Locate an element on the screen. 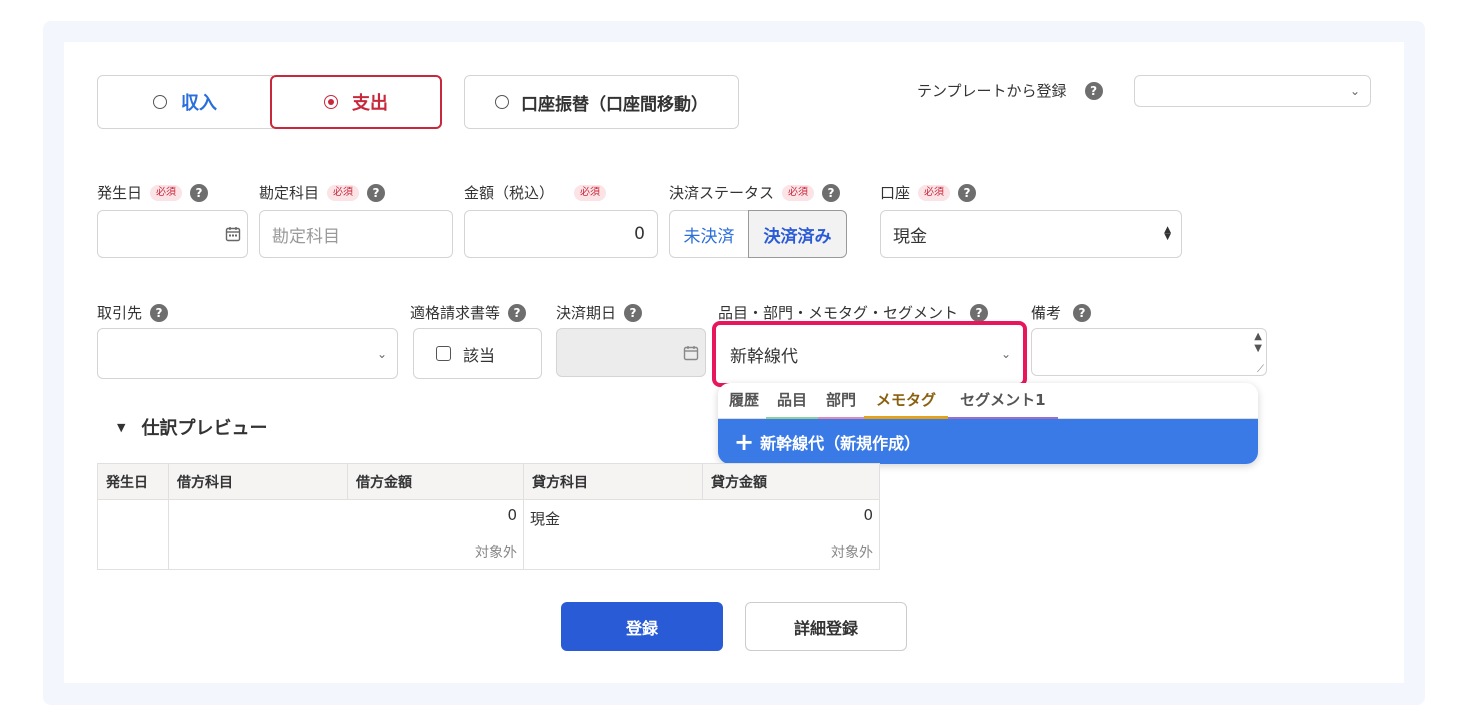  plus-icon: + is located at coordinates (744, 441).